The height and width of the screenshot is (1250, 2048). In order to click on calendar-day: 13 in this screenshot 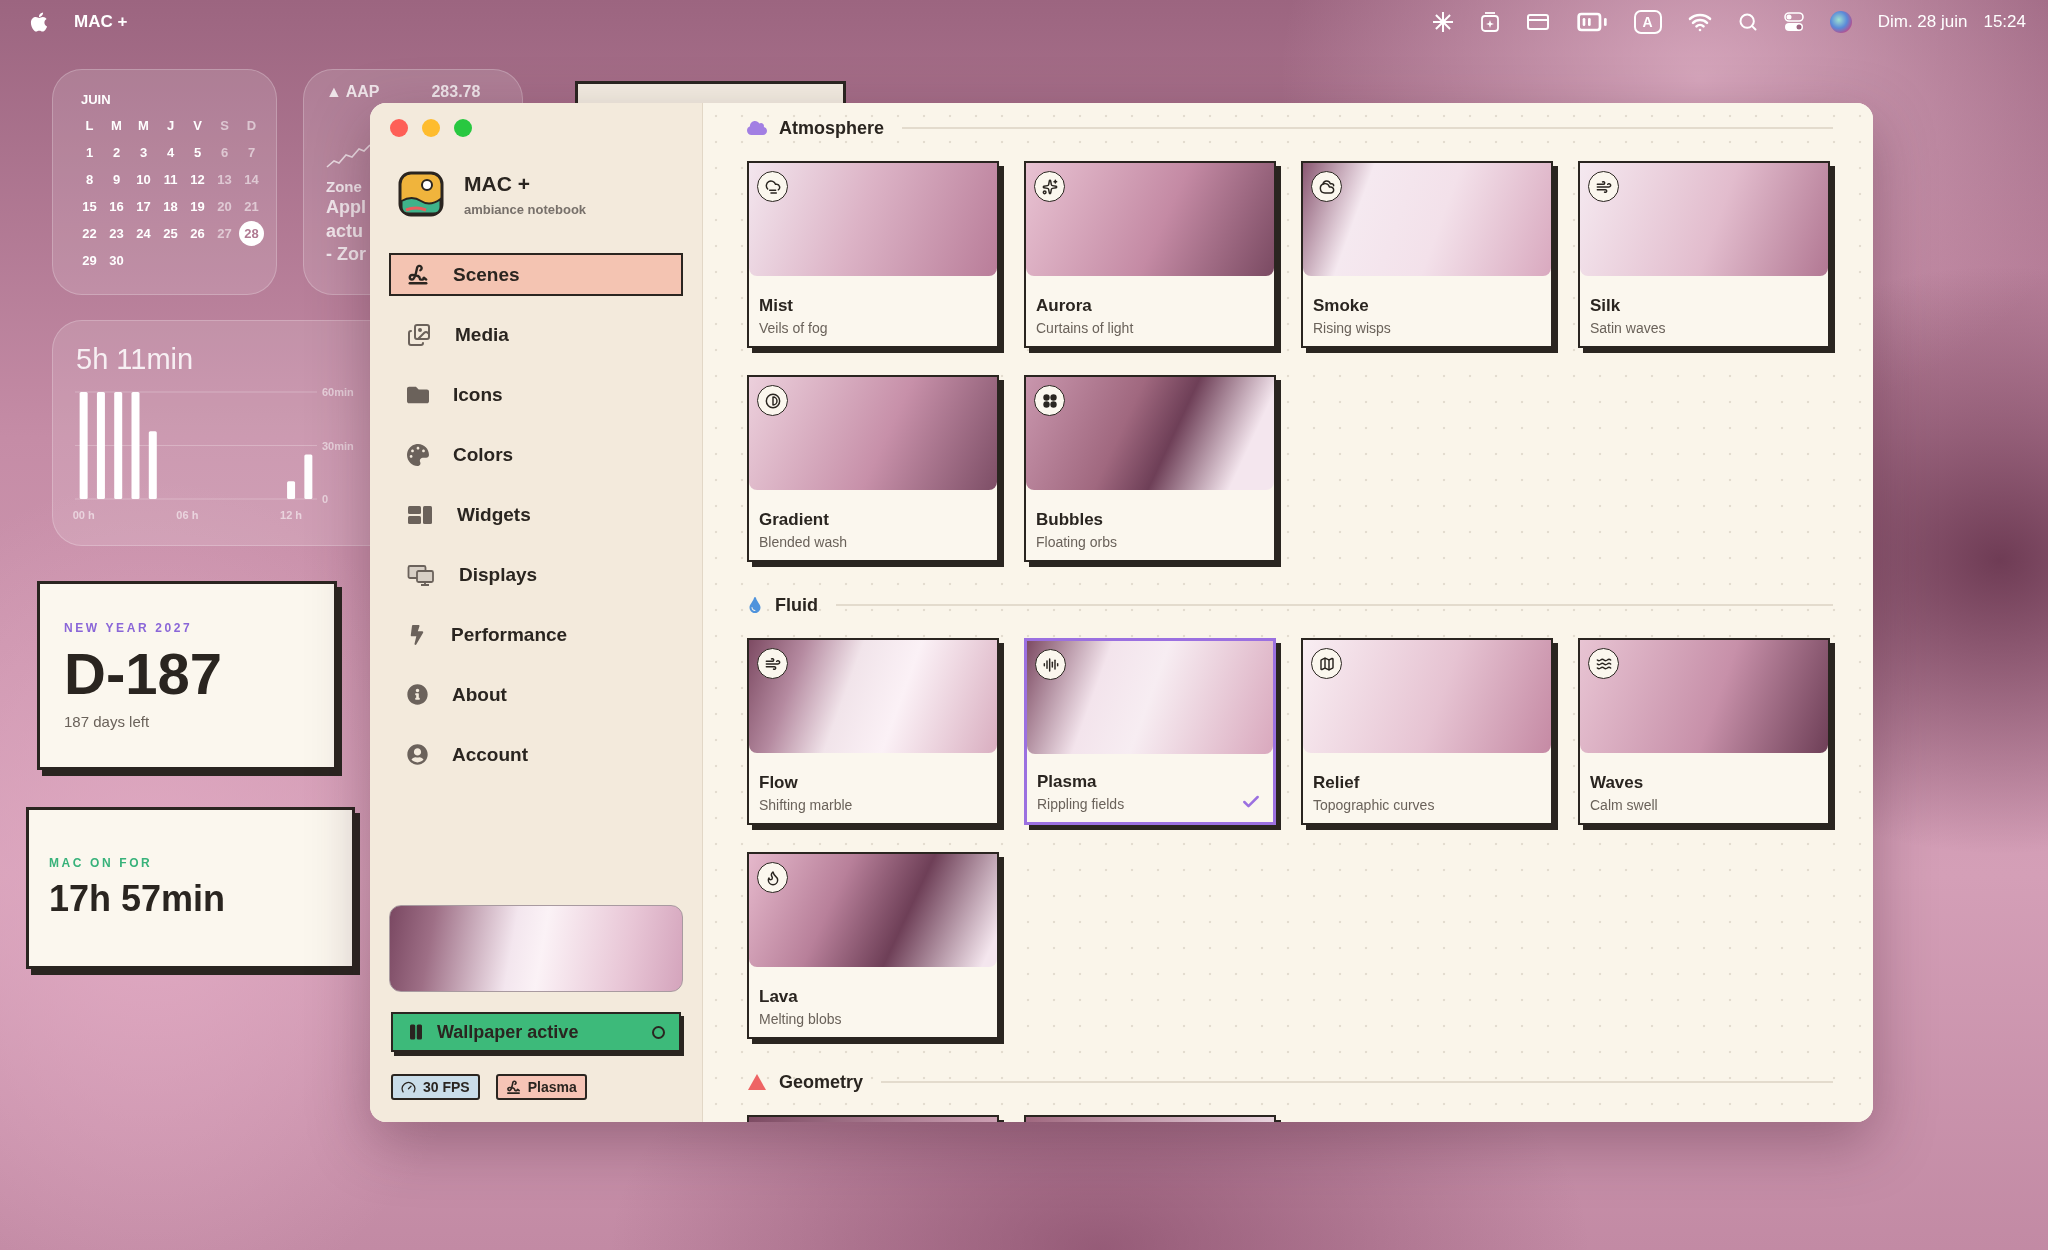, I will do `click(224, 179)`.